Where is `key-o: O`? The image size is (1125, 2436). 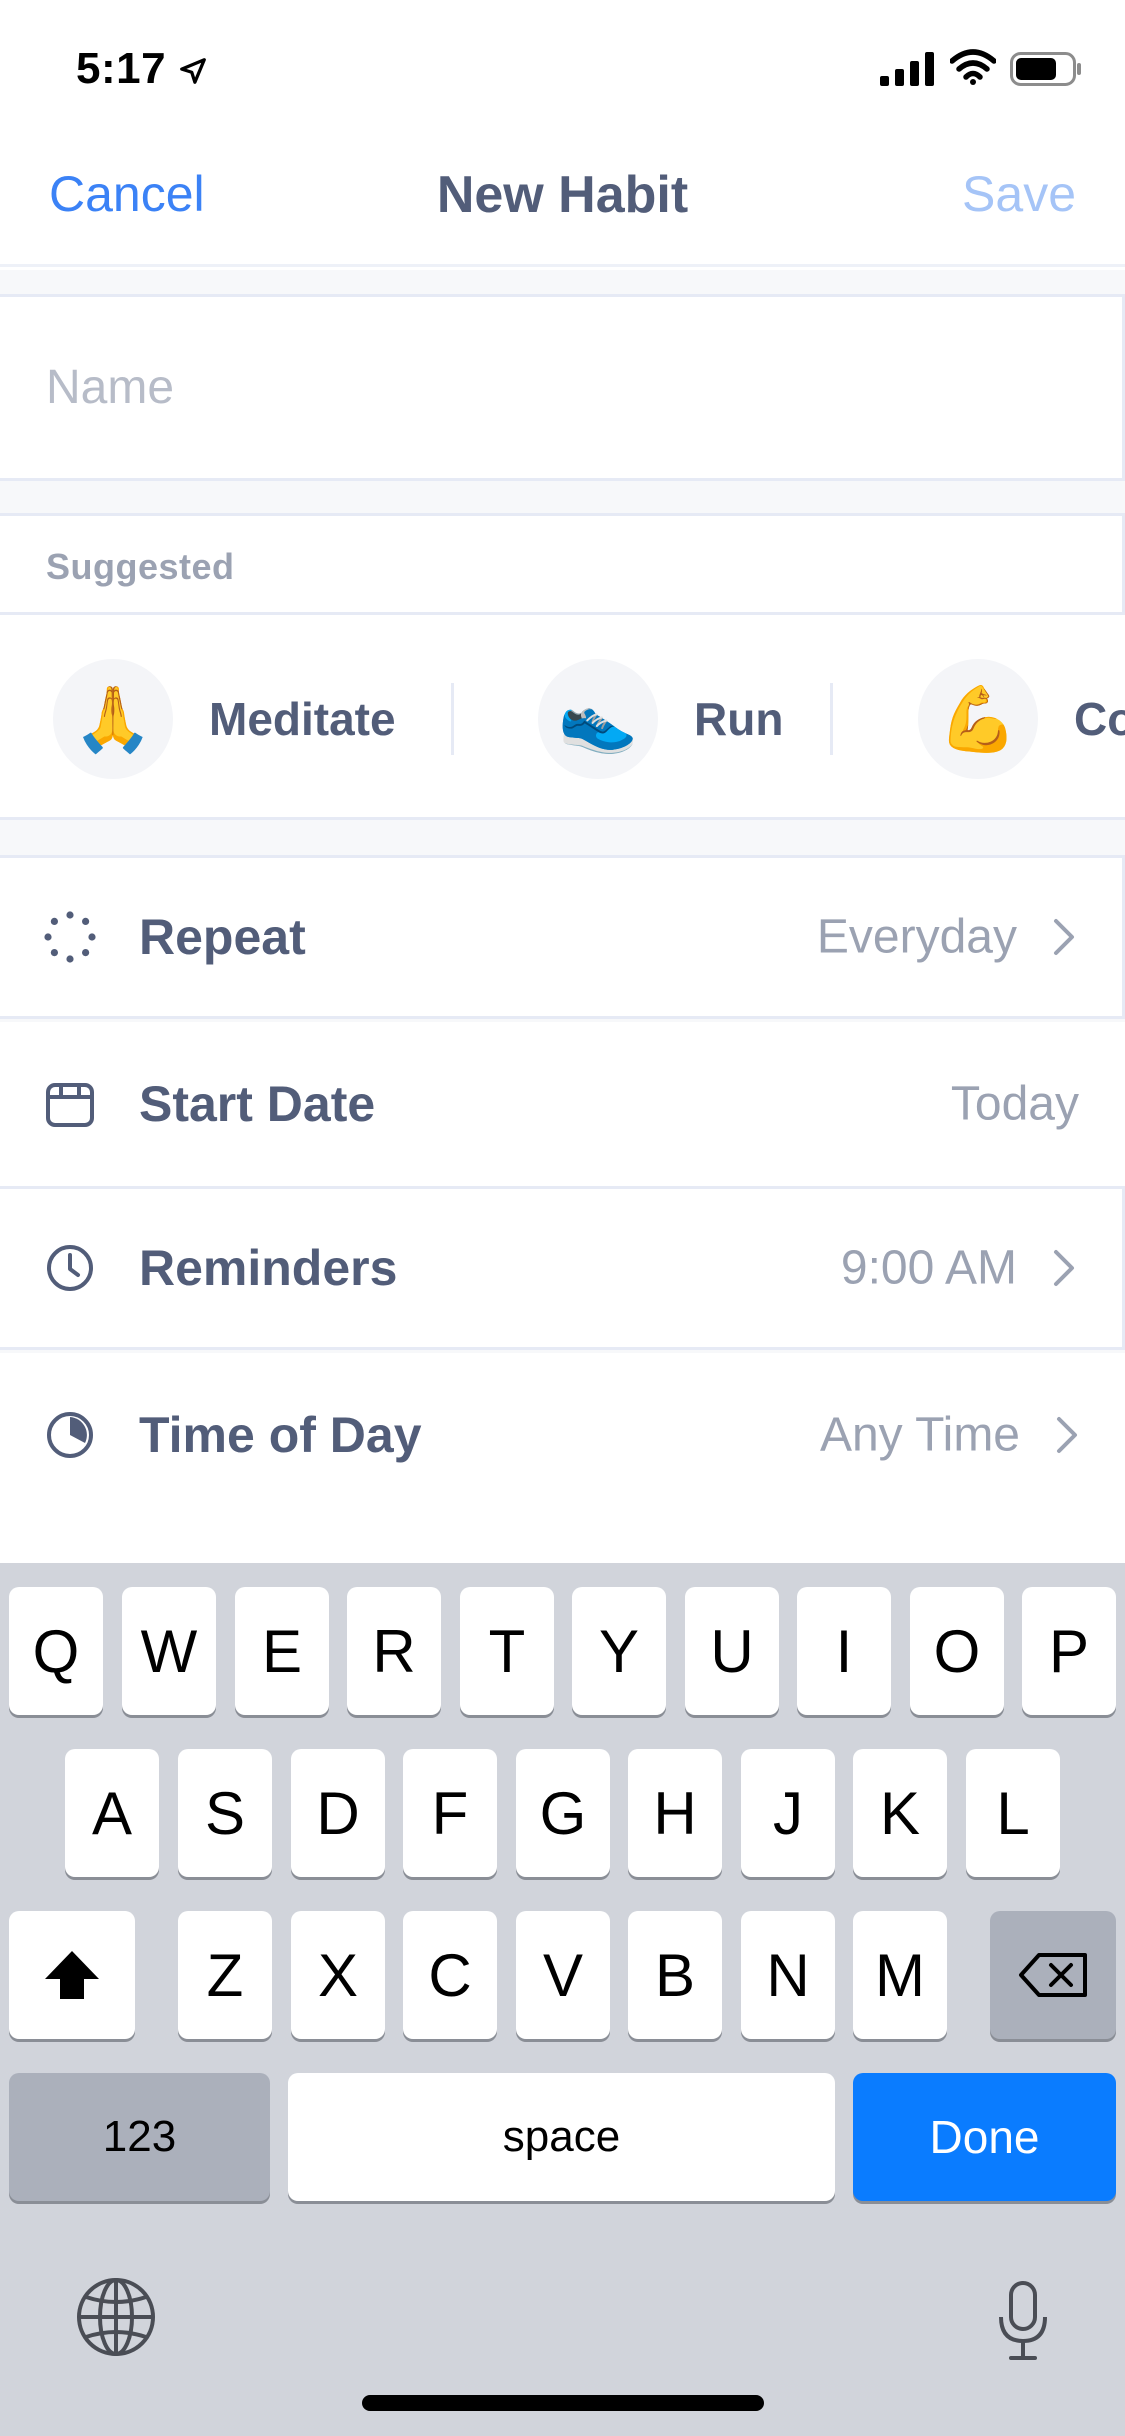
key-o: O is located at coordinates (957, 1651).